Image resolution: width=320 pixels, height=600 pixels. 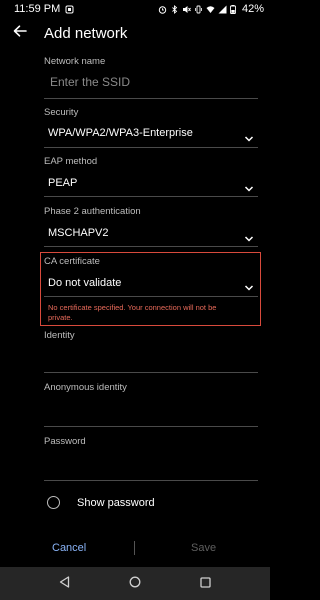 What do you see at coordinates (135, 9) in the screenshot?
I see `status-bar: 11:59 PM 42%` at bounding box center [135, 9].